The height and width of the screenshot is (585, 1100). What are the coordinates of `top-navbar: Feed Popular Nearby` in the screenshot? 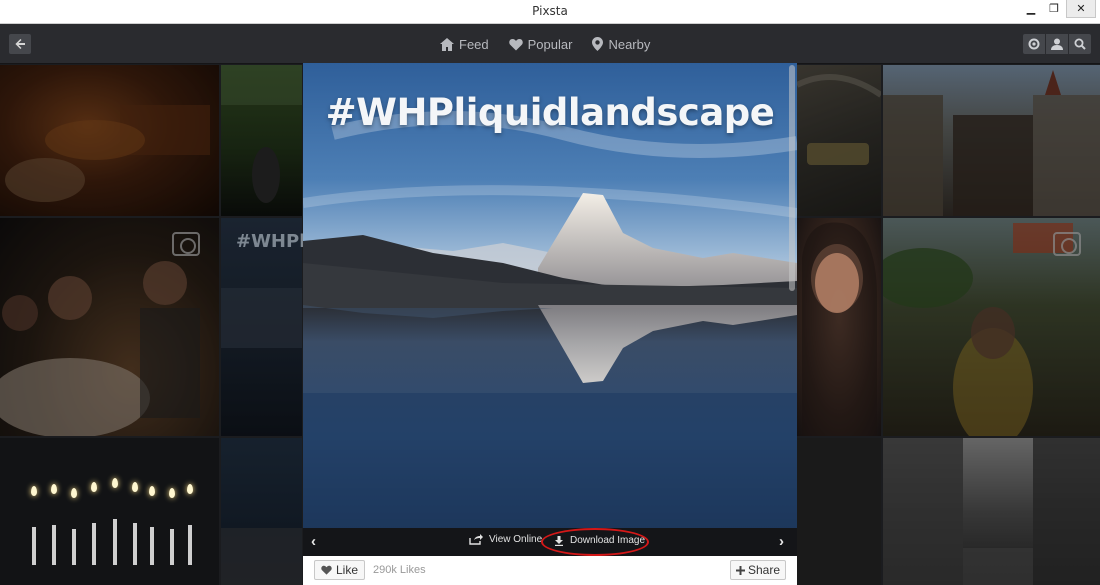 It's located at (550, 44).